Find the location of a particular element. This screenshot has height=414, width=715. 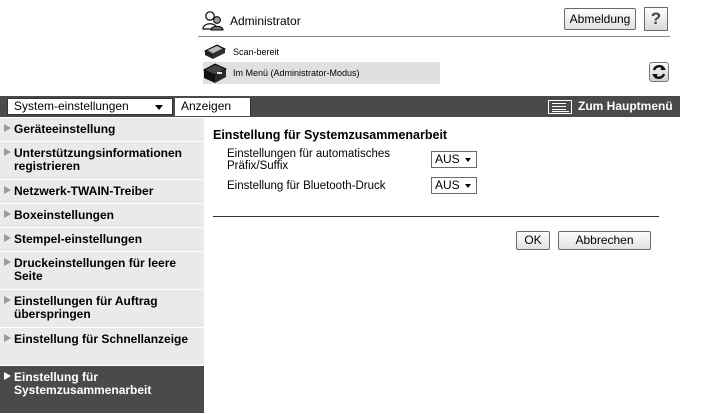

sidebar-item-druckeinstellungen-leere-seite: Druckeinstellungen für leere Seite is located at coordinates (102, 271).